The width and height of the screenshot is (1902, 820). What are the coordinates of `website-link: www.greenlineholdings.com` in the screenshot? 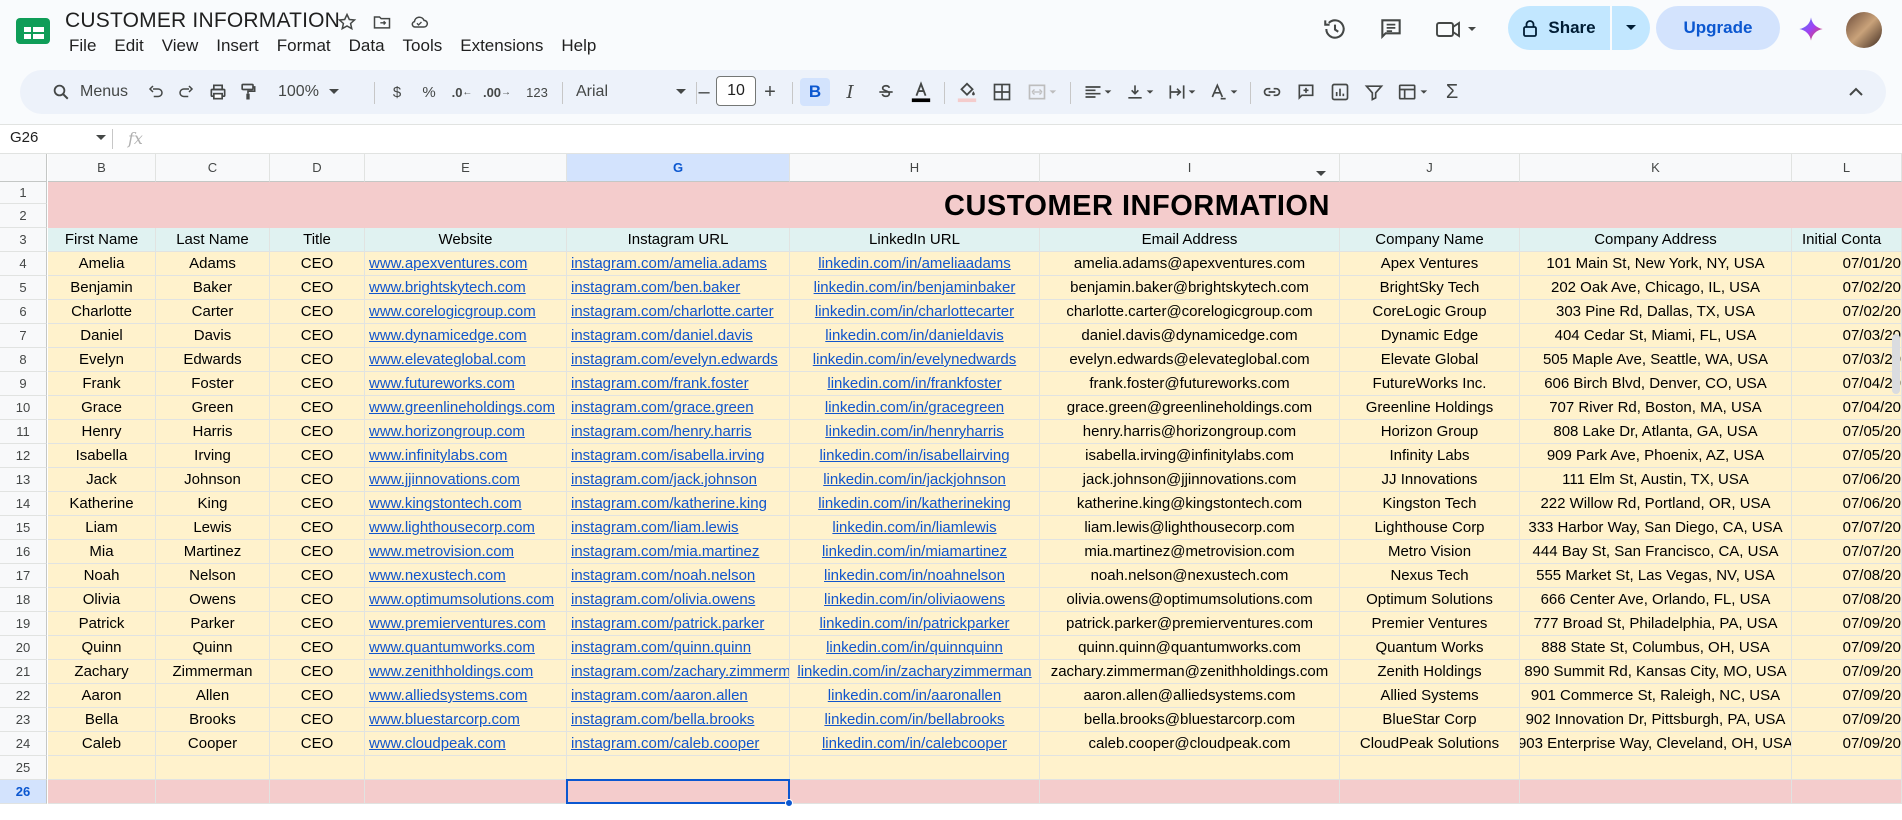 It's located at (466, 408).